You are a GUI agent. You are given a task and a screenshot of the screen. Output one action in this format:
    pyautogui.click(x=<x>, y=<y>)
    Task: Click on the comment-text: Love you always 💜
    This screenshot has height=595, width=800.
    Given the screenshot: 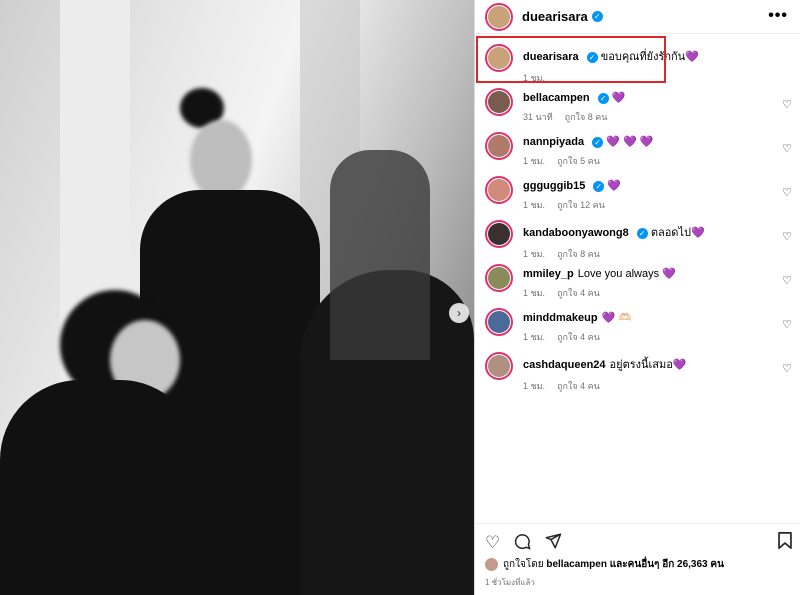 What is the action you would take?
    pyautogui.click(x=626, y=274)
    